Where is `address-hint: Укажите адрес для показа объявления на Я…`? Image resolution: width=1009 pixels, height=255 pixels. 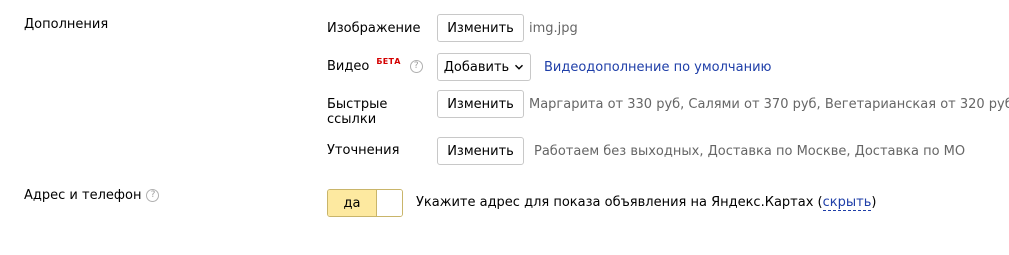
address-hint: Укажите адрес для показа объявления на Я… is located at coordinates (646, 203).